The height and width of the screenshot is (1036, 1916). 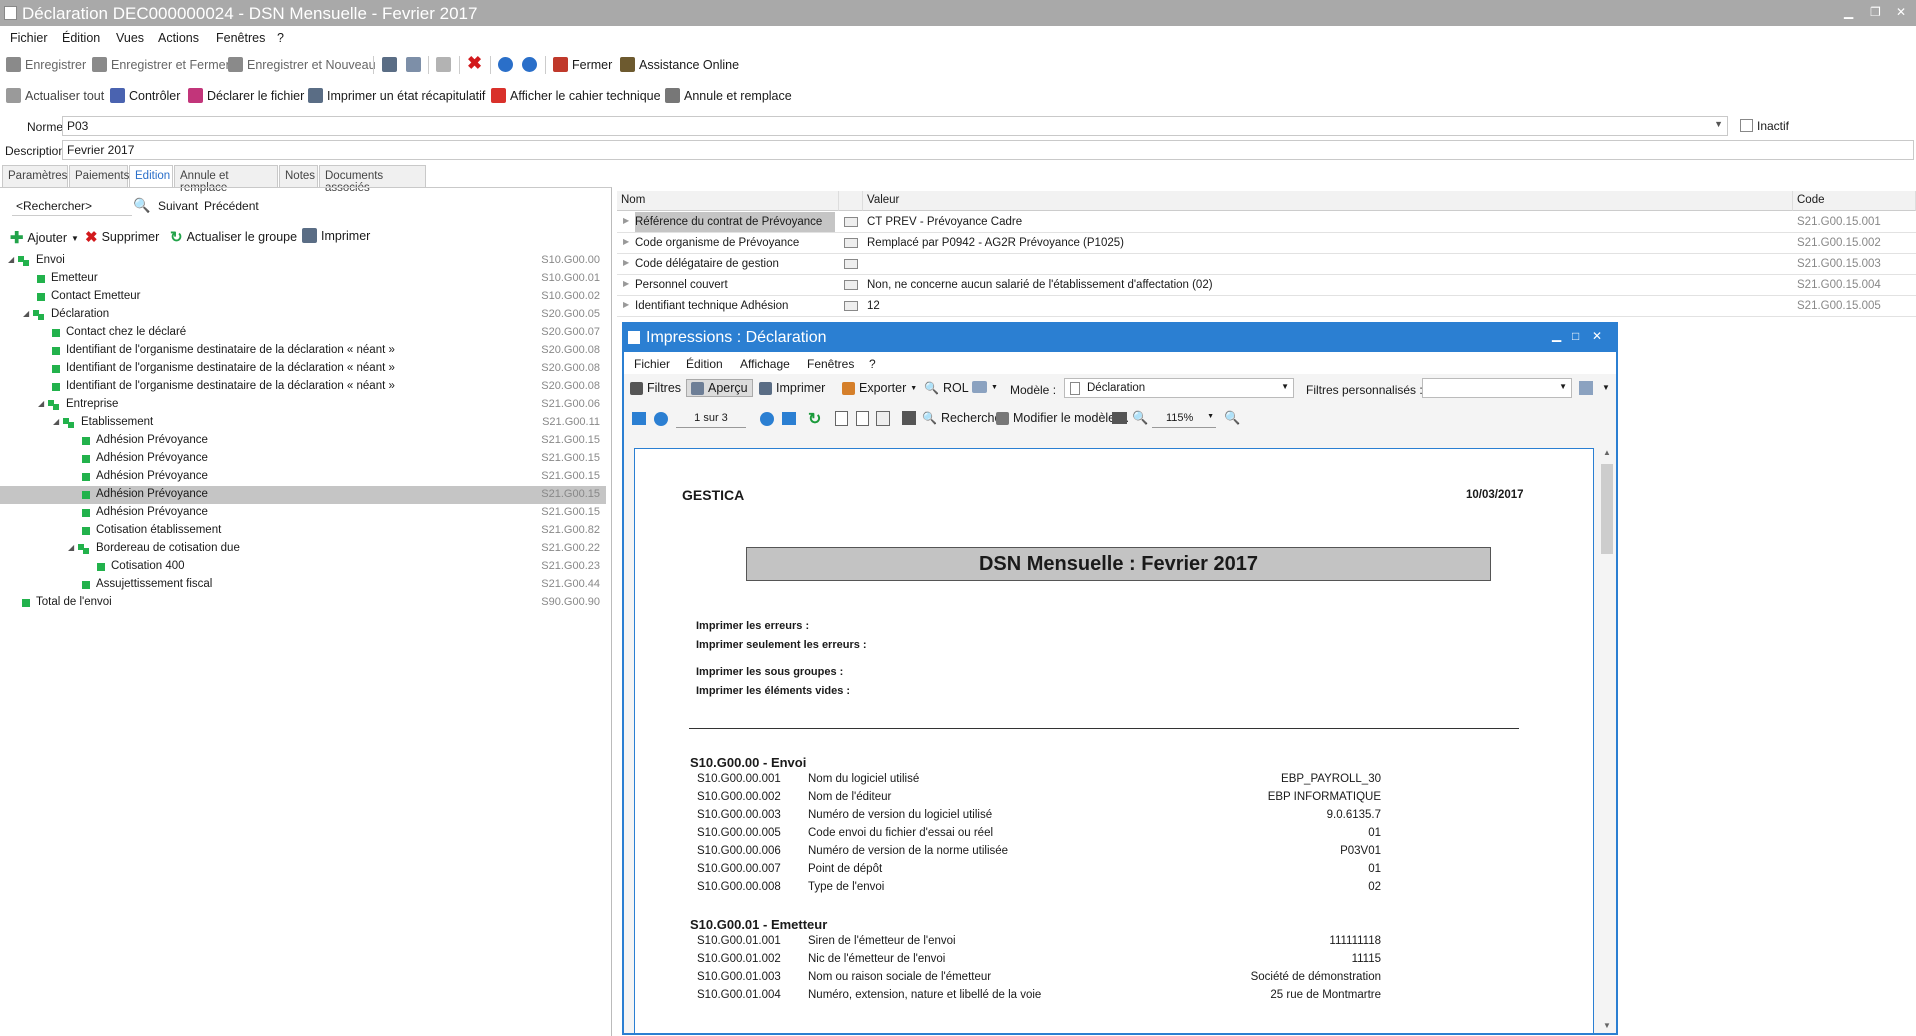 I want to click on preview-button: Aperçu, so click(x=719, y=388).